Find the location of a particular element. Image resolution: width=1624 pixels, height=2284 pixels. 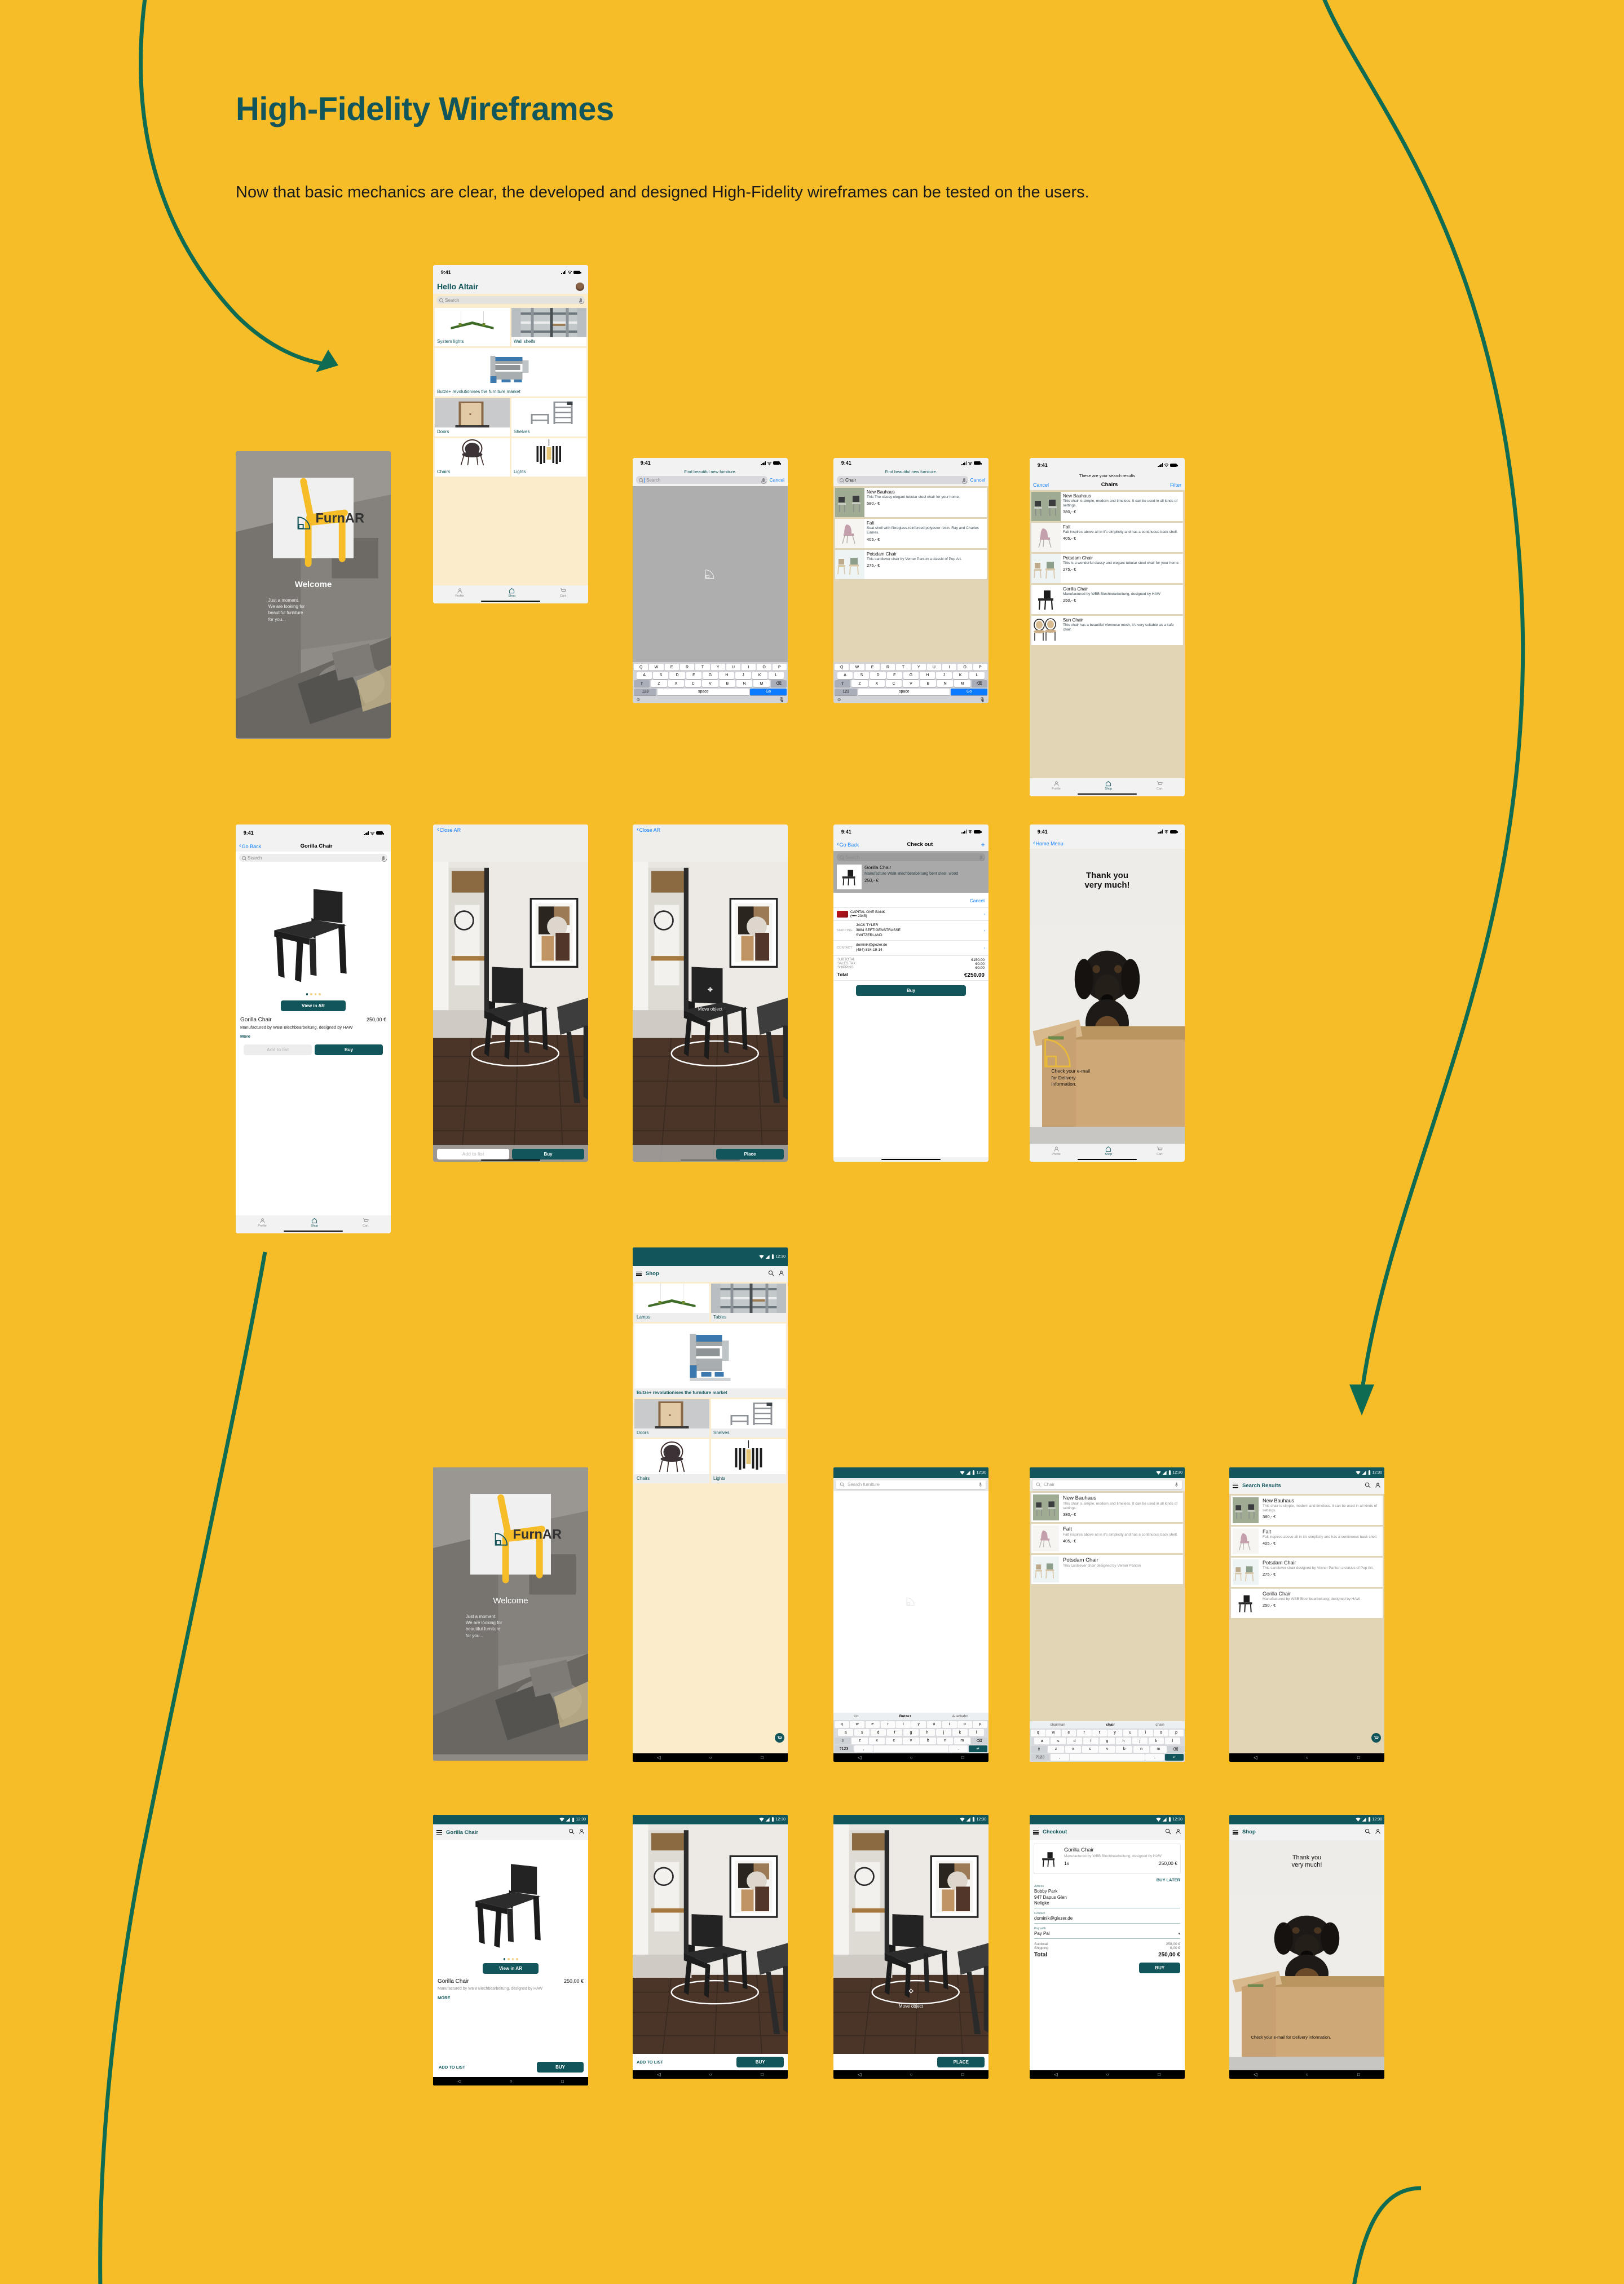

key: J is located at coordinates (944, 675).